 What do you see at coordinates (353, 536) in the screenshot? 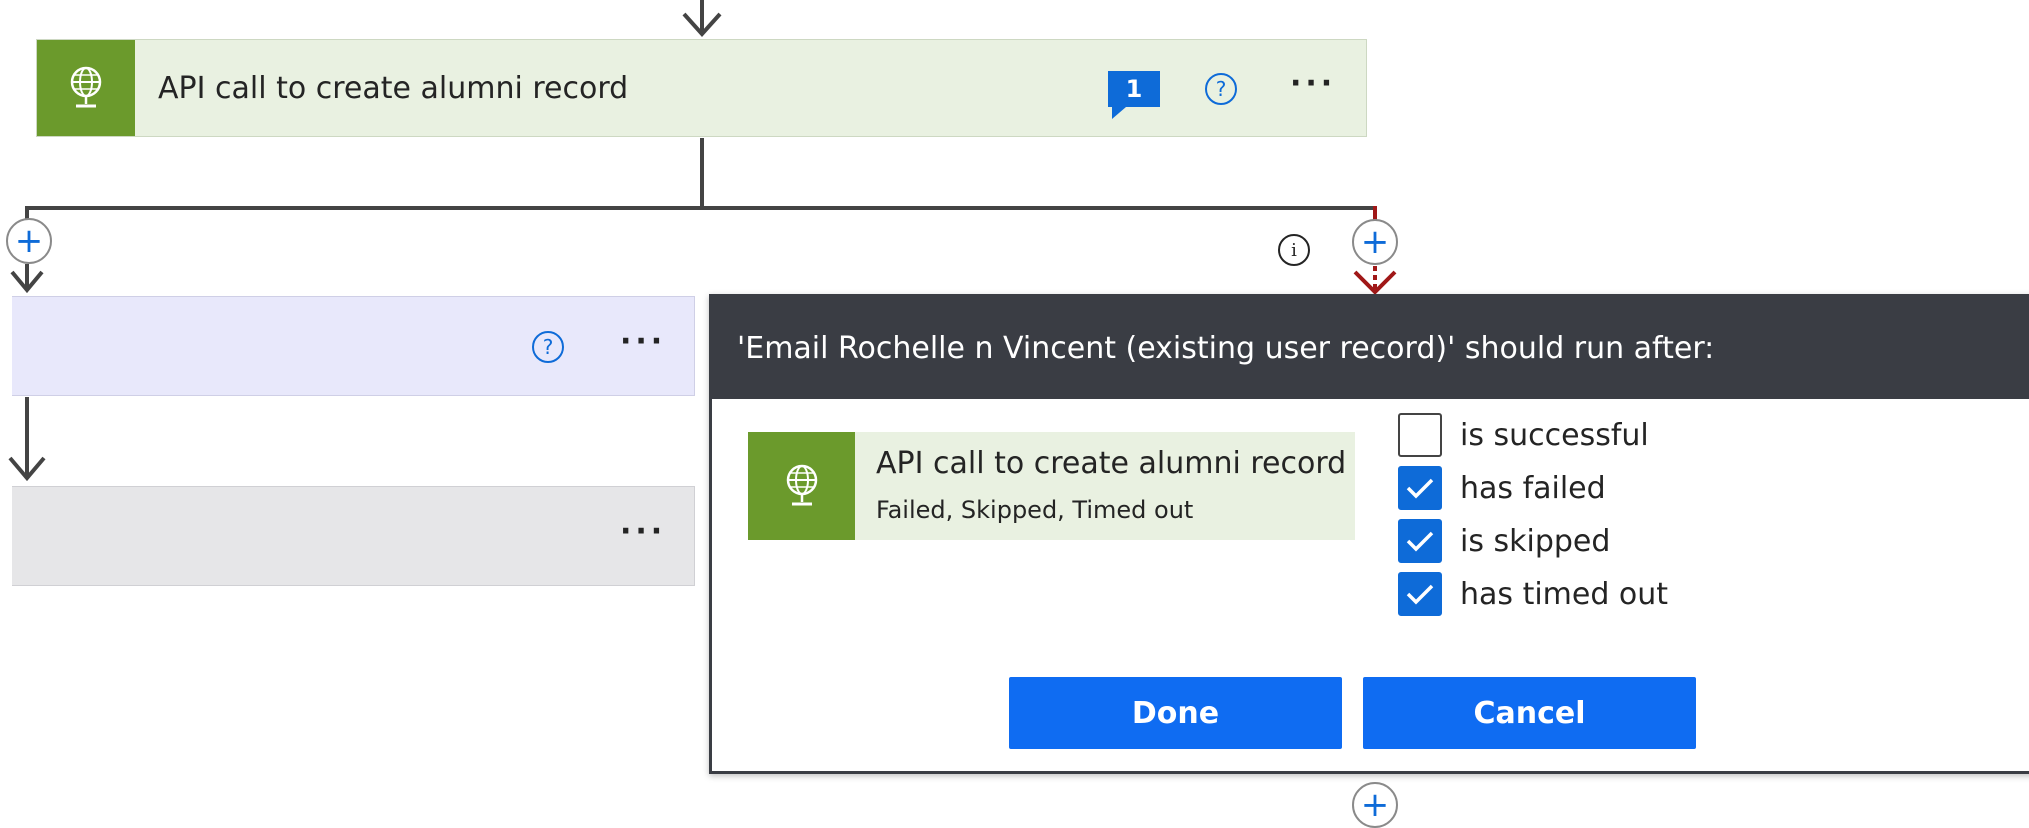
I see `action-card-left-branch-next: ···` at bounding box center [353, 536].